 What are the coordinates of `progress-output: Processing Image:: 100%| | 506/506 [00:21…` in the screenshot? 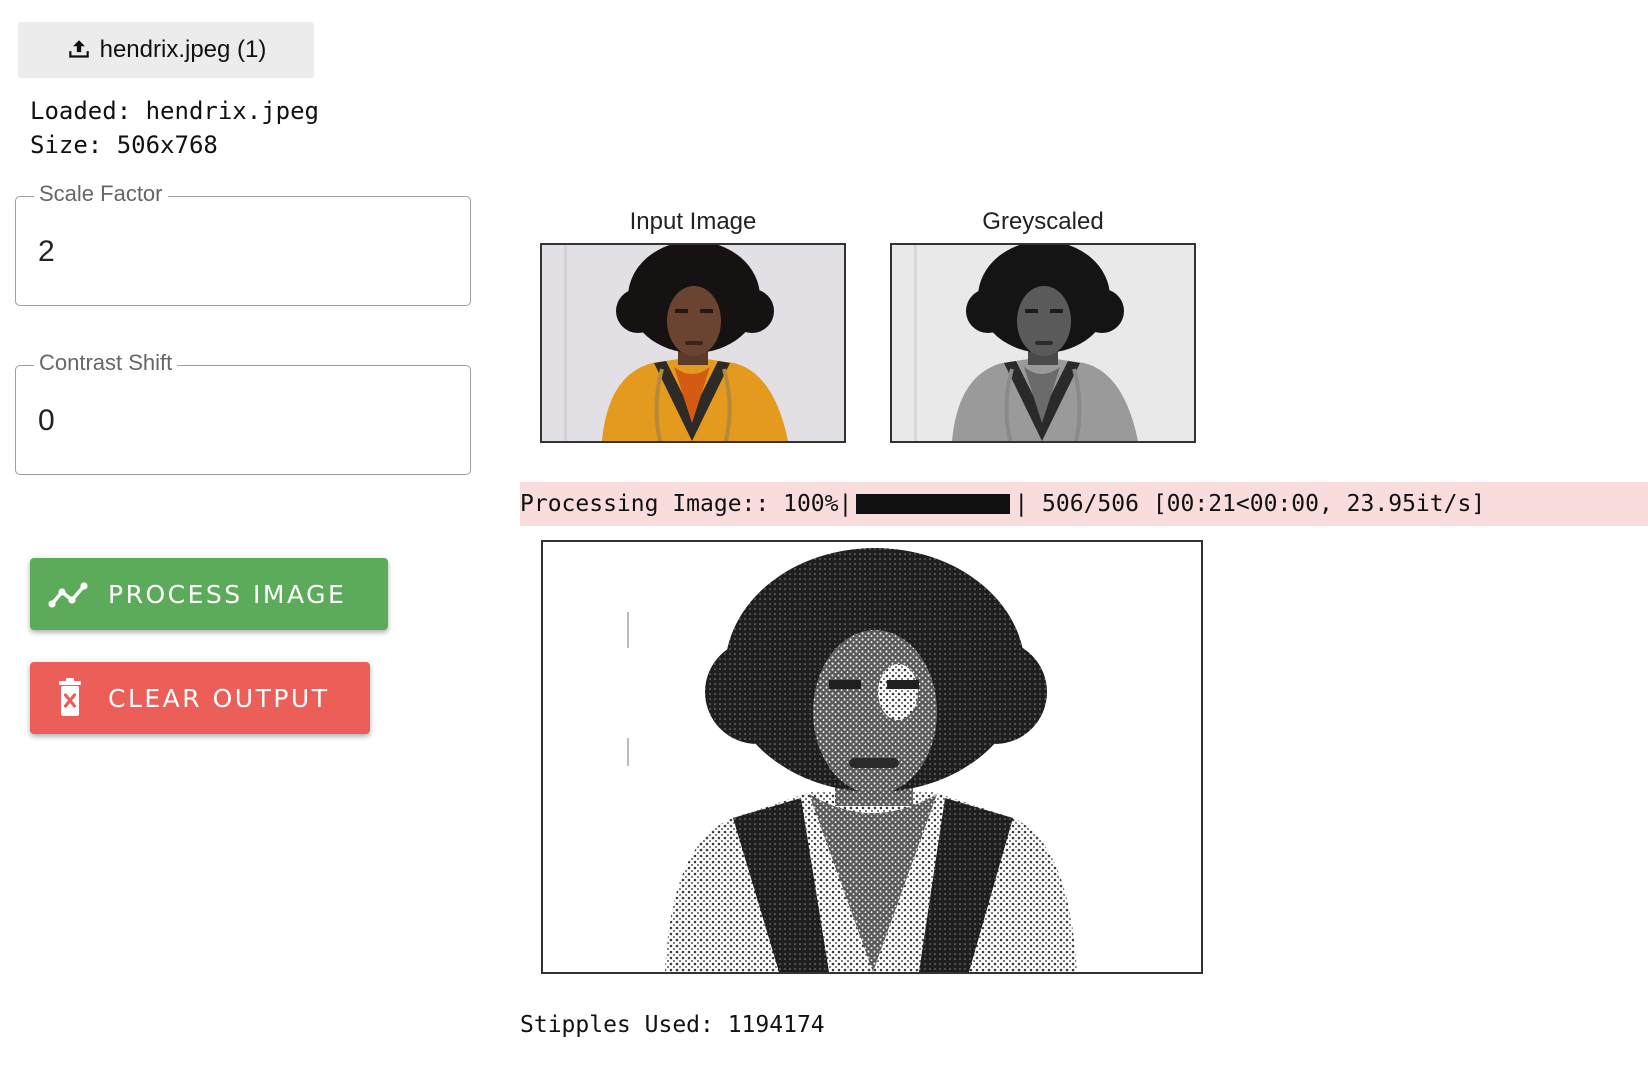 It's located at (1084, 504).